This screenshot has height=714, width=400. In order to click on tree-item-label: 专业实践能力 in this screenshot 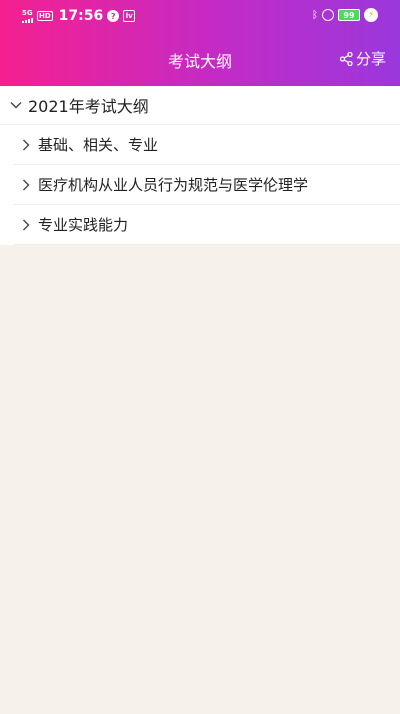, I will do `click(83, 225)`.